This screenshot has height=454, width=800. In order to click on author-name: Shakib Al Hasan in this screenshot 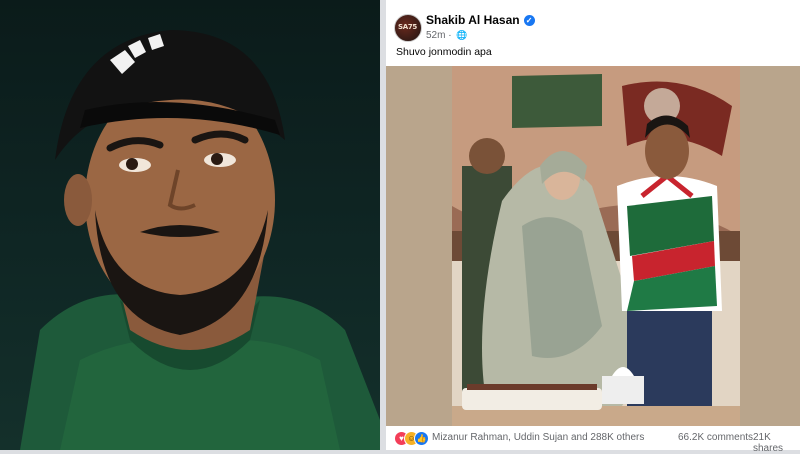, I will do `click(473, 20)`.